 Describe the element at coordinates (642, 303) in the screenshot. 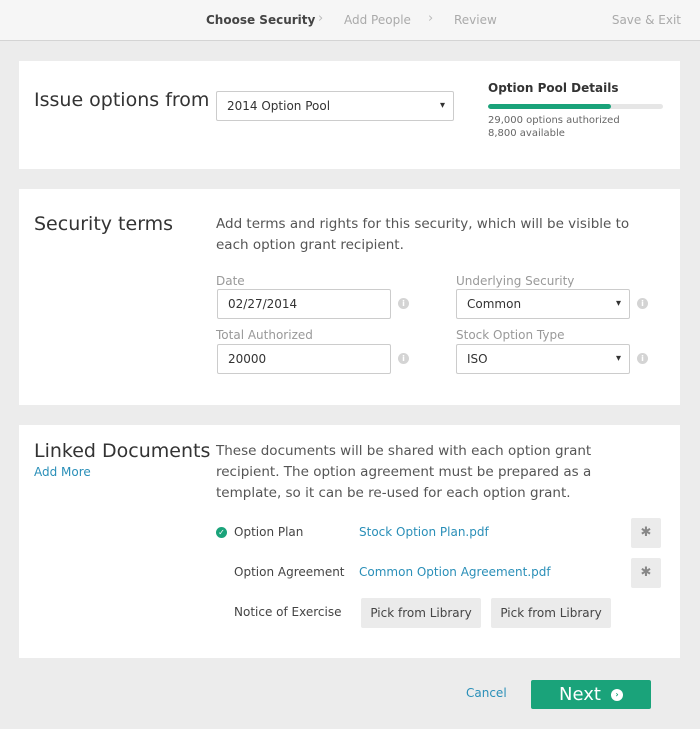

I see `underlying-security-info-icon: i` at that location.